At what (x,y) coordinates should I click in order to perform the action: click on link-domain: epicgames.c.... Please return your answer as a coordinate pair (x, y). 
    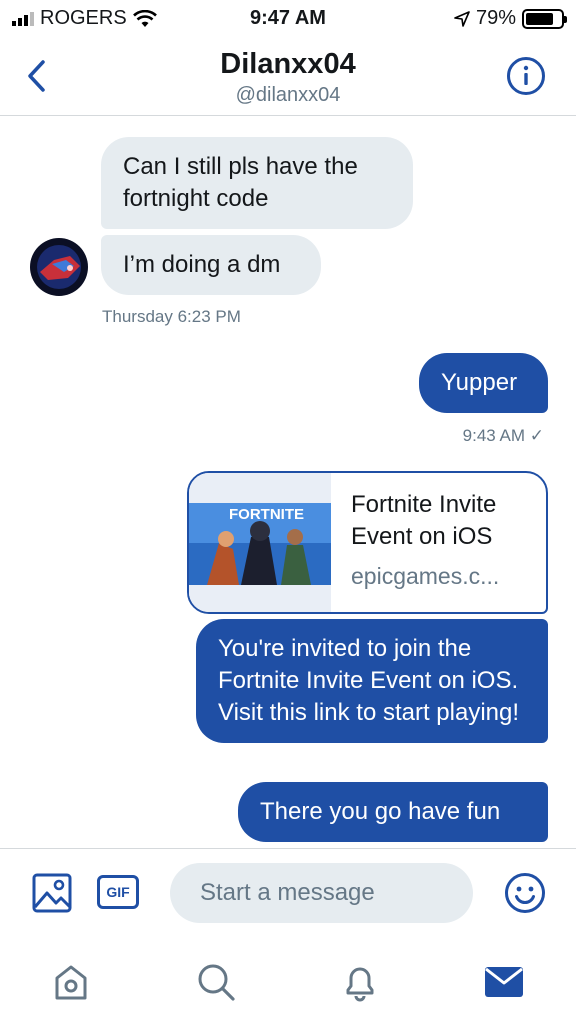
    Looking at the image, I should click on (425, 576).